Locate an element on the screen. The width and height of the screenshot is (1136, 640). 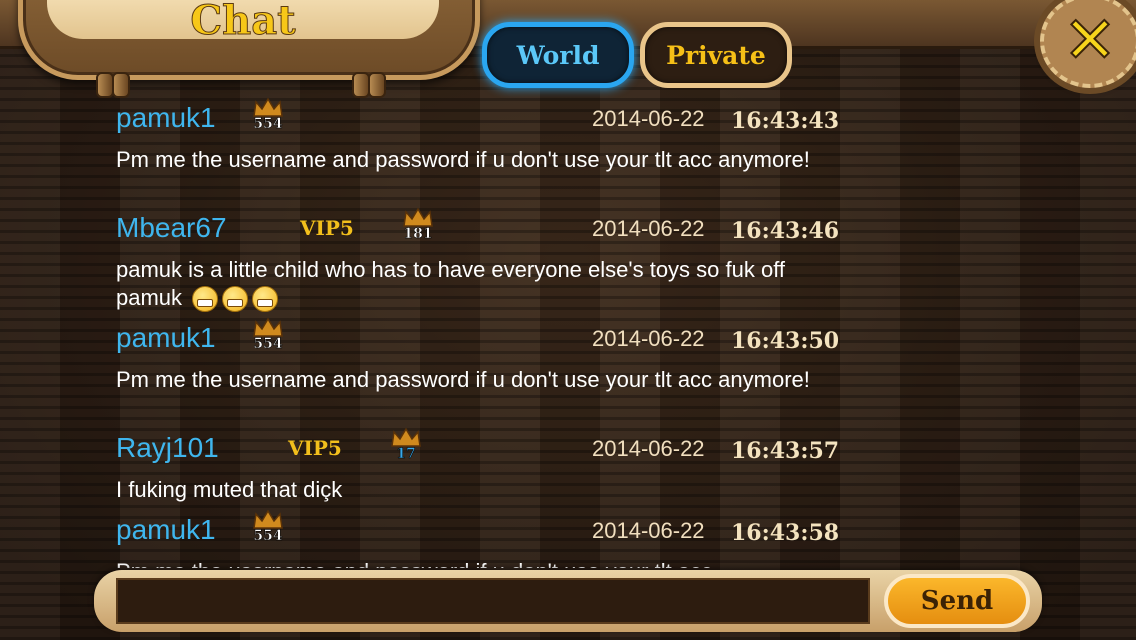
tab-private: Private is located at coordinates (716, 55).